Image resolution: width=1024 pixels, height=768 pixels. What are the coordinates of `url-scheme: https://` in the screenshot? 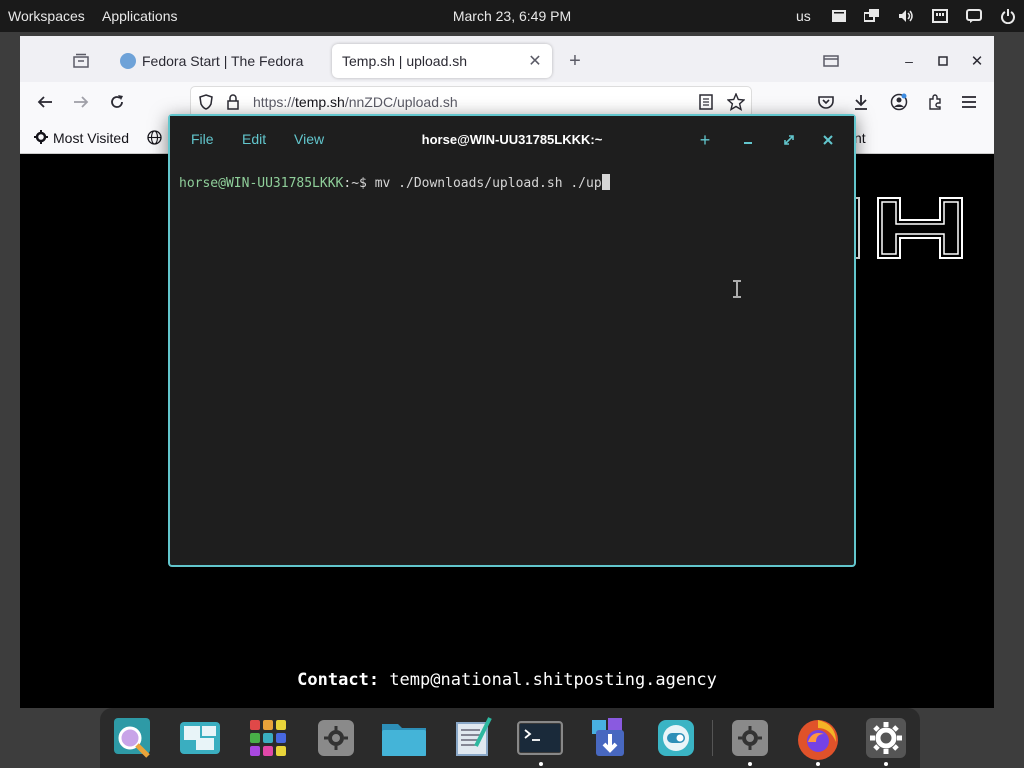 It's located at (274, 102).